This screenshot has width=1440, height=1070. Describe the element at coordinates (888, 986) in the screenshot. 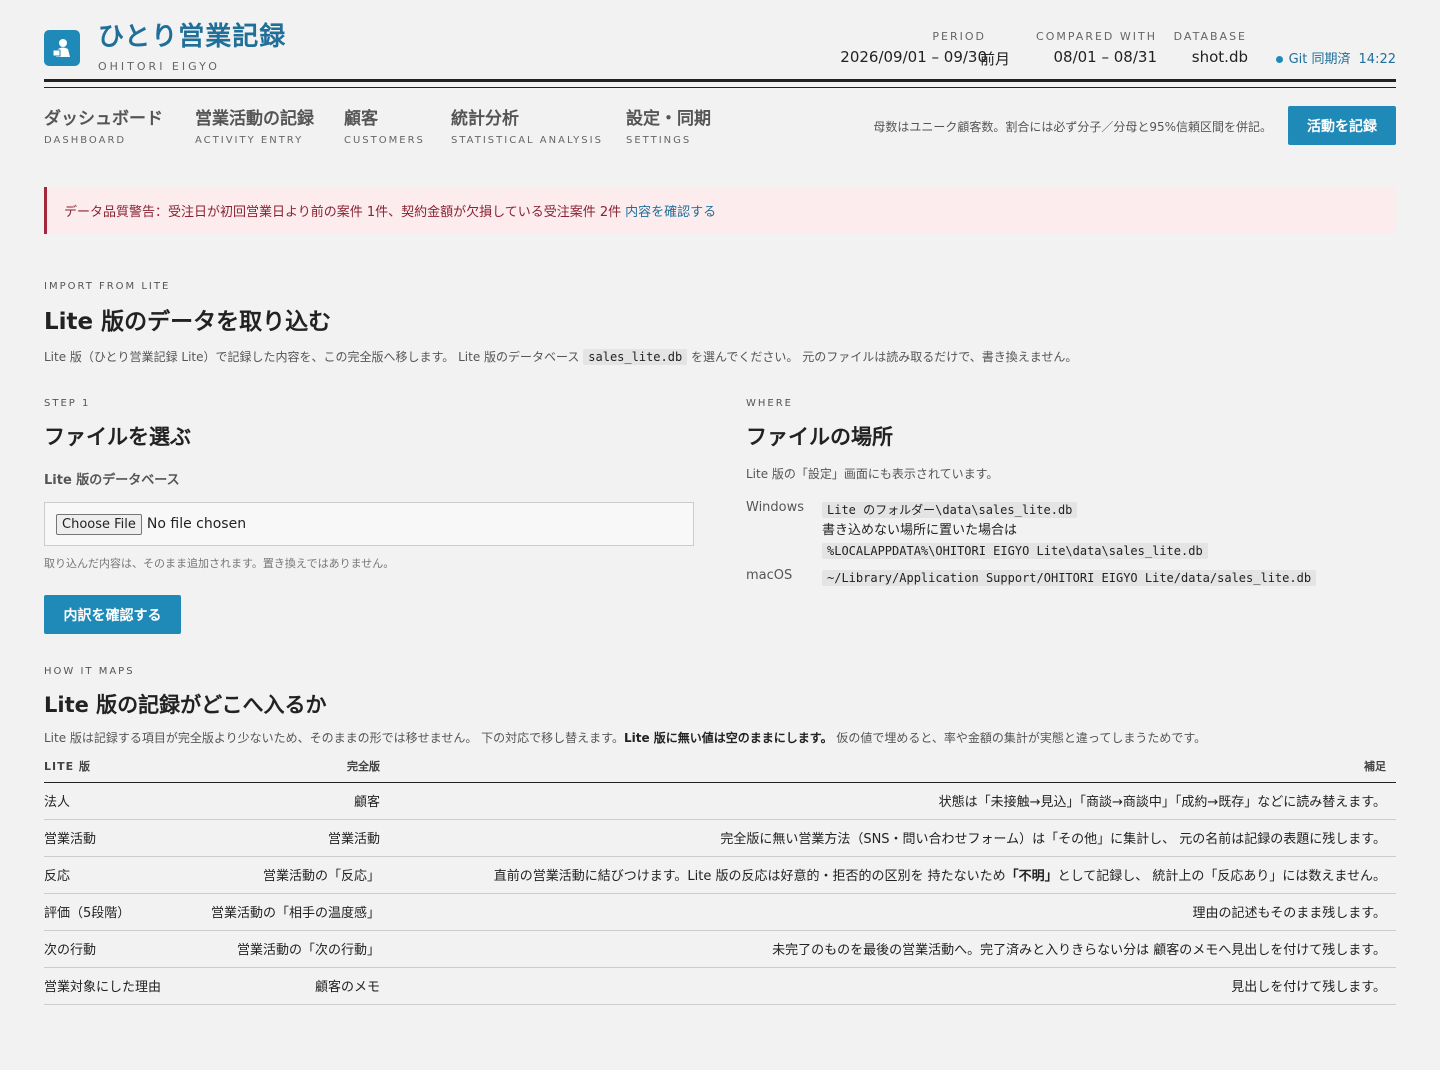

I see `mapping-note: 見出しを付けて残します。` at that location.